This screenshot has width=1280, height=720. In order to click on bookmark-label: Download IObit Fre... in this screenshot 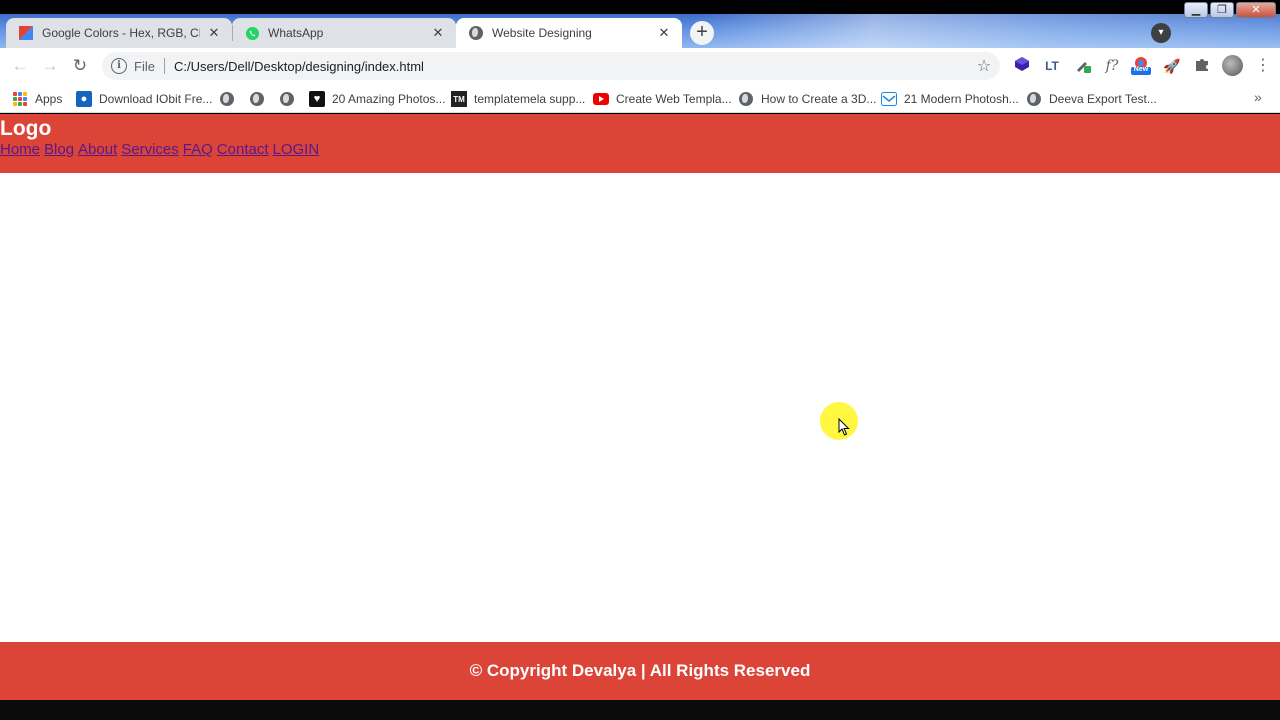, I will do `click(156, 99)`.